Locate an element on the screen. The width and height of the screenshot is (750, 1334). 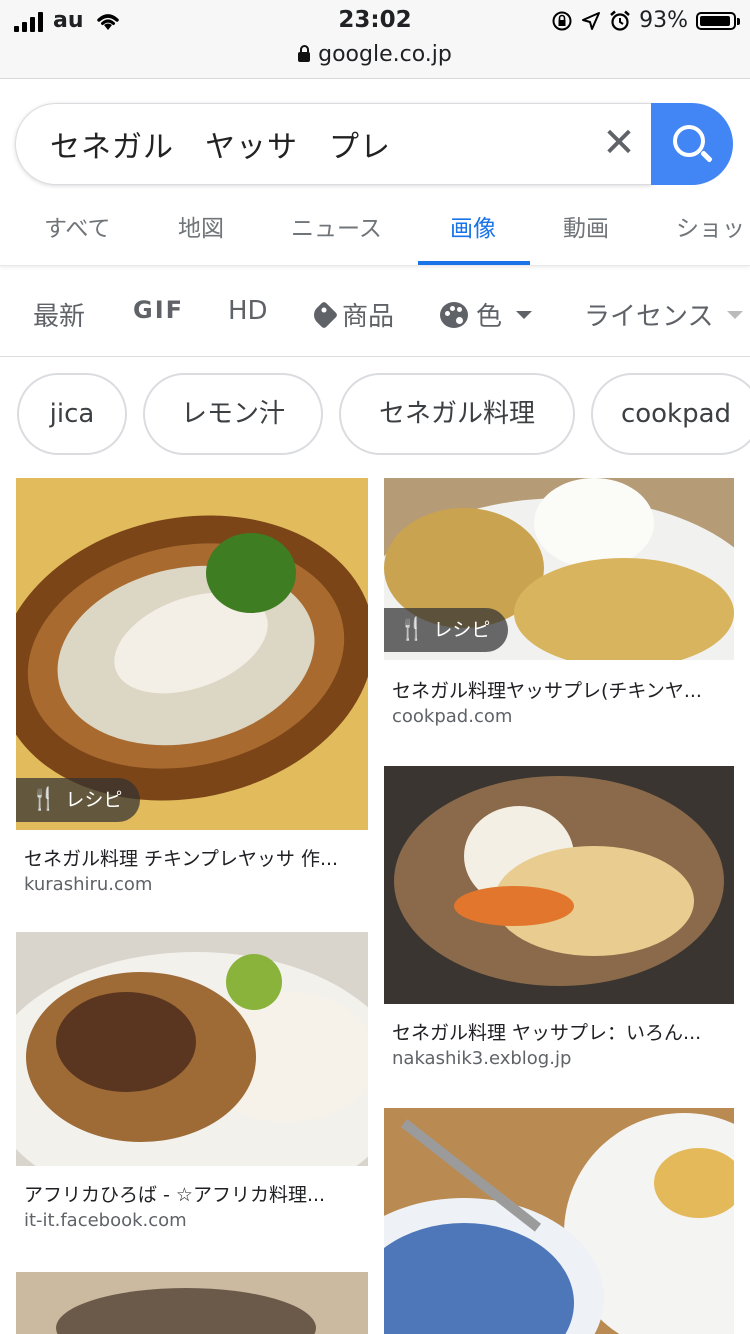
address-bar: google.co.jp is located at coordinates (375, 54).